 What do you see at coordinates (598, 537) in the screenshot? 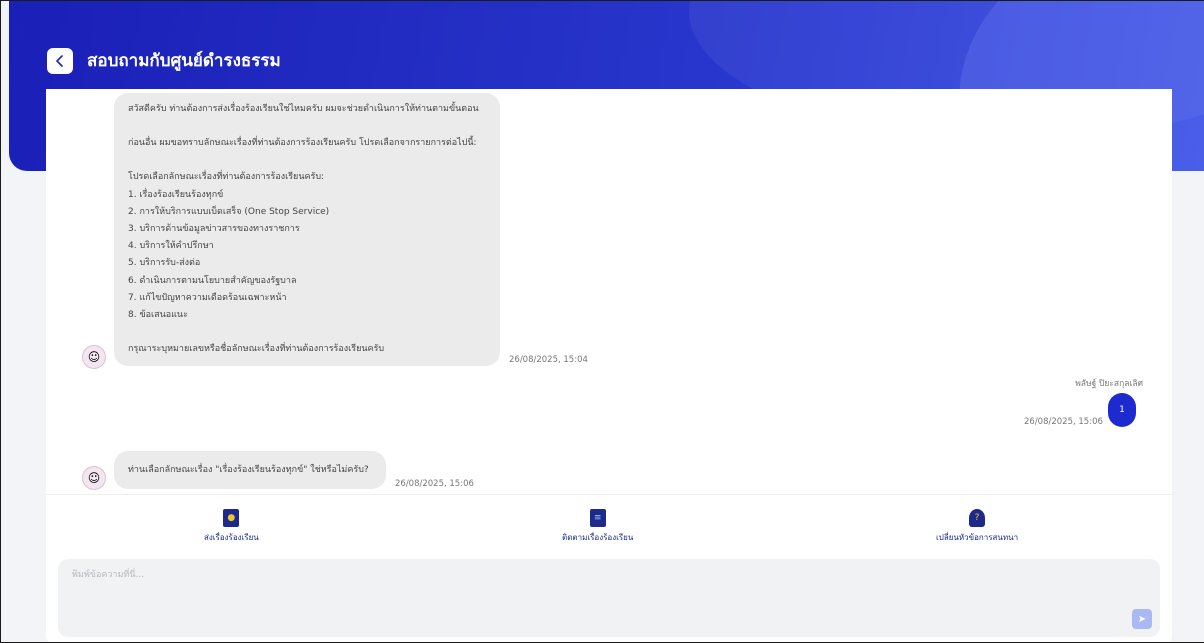
I see `track-complaint-label: ติดตามเรื่องร้องเรียน` at bounding box center [598, 537].